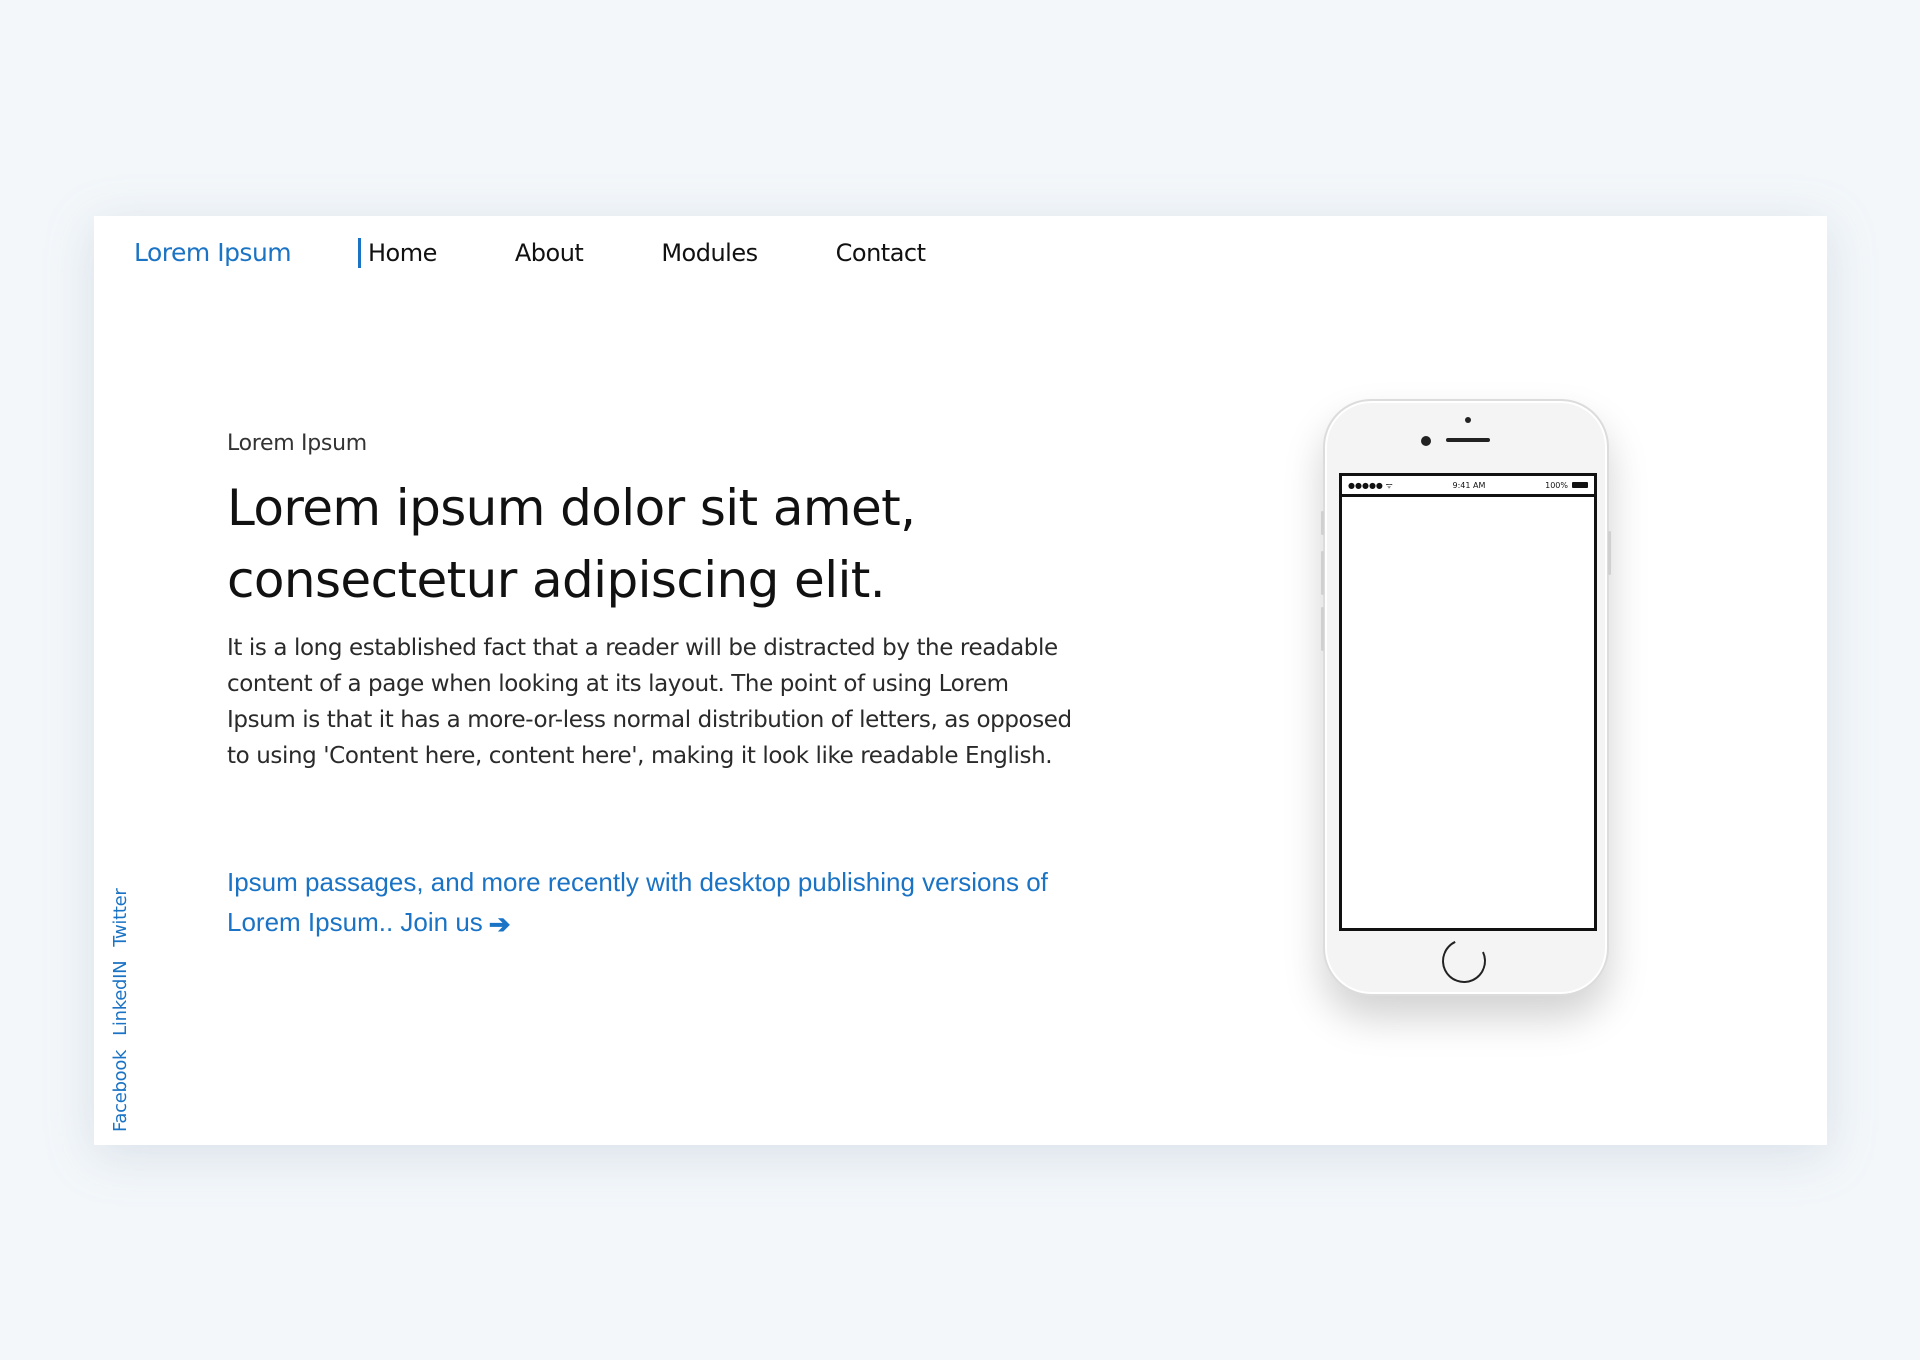  I want to click on phone-speaker, so click(1468, 440).